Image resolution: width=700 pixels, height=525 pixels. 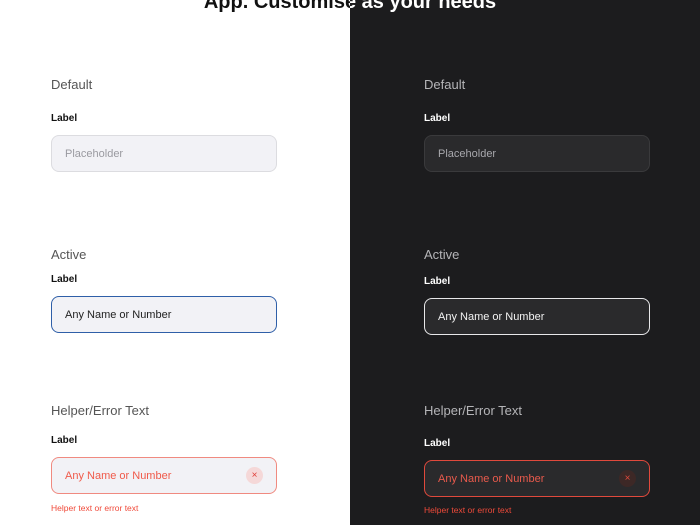 I want to click on page-title: App. Customise as your needs, so click(x=276, y=6).